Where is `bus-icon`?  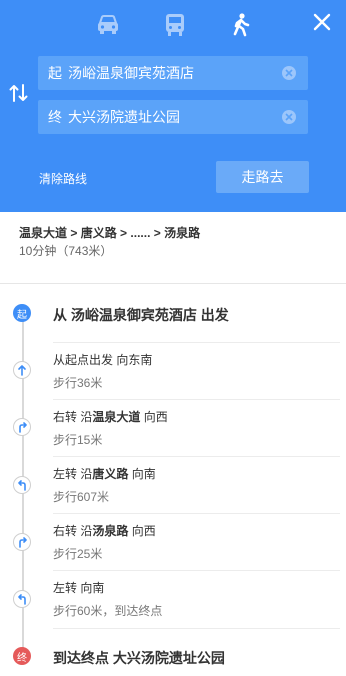
bus-icon is located at coordinates (175, 25).